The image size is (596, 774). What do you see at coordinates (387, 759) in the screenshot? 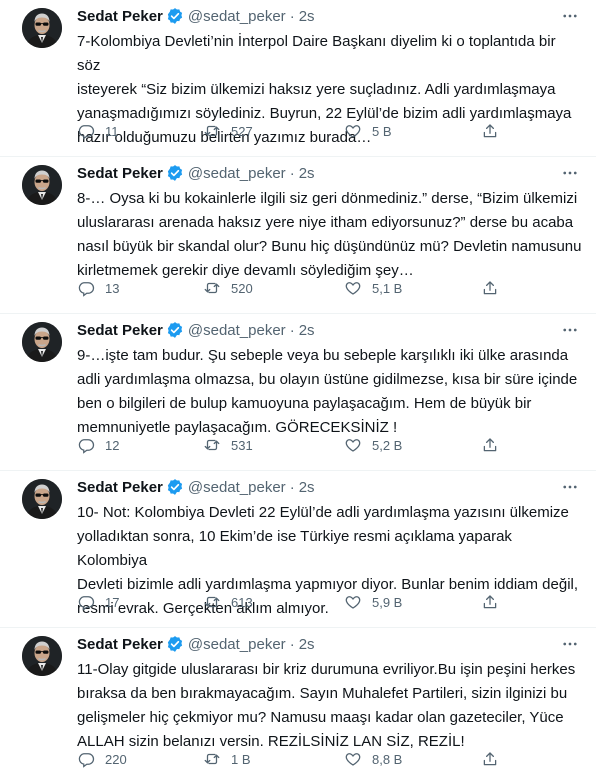
I see `like-count: 8,8 B` at bounding box center [387, 759].